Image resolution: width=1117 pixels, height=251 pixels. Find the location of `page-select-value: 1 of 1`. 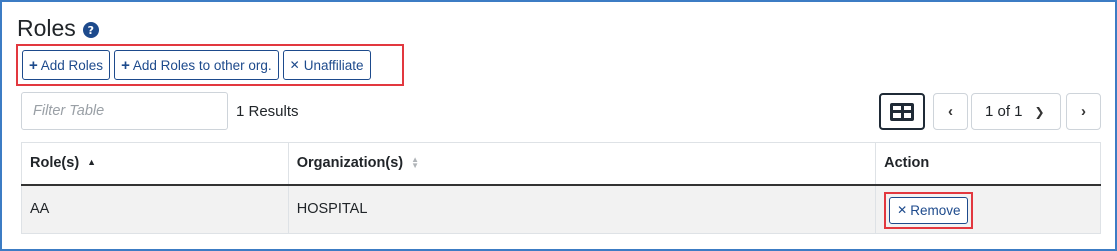

page-select-value: 1 of 1 is located at coordinates (1004, 111).